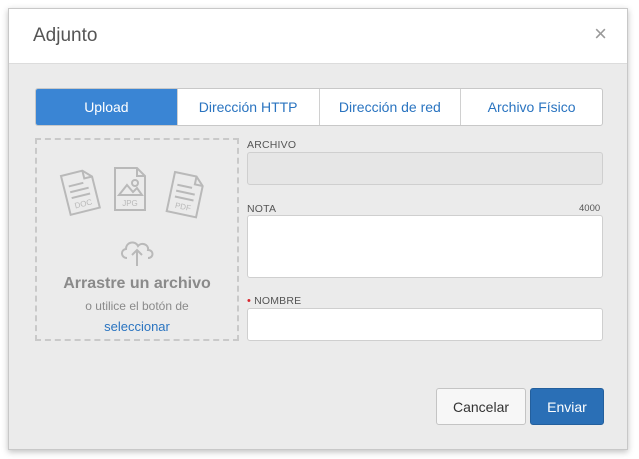  I want to click on nombre-label: NOMBRE, so click(278, 301).